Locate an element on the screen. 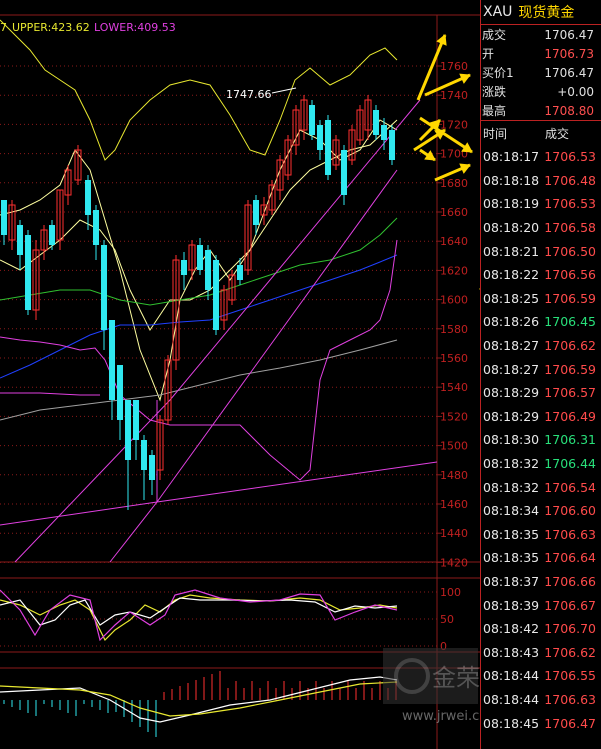 This screenshot has width=601, height=749. price-axis-label: 1660 is located at coordinates (454, 212).